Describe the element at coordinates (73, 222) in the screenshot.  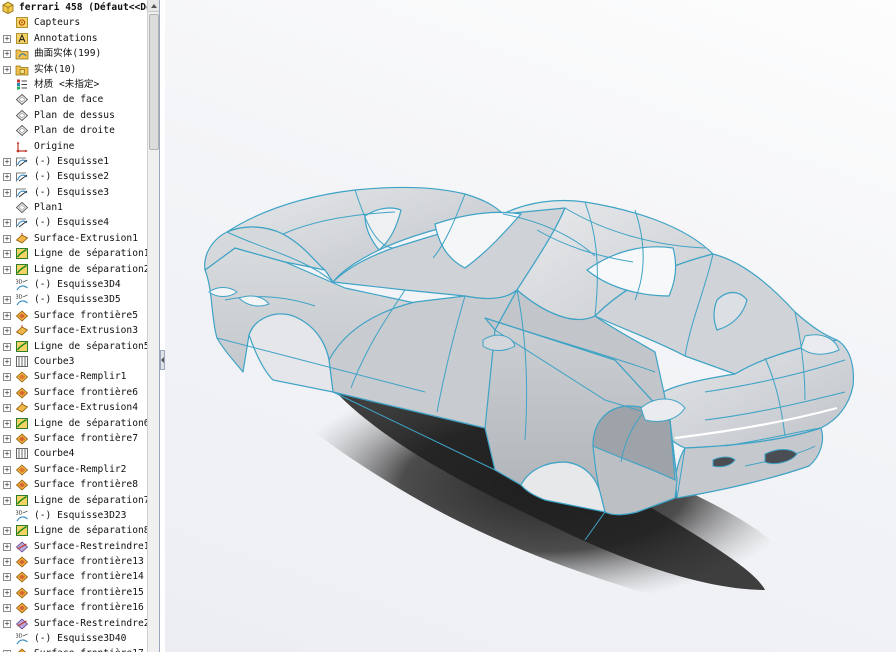
I see `tree-item: + (-) Esquisse4` at that location.